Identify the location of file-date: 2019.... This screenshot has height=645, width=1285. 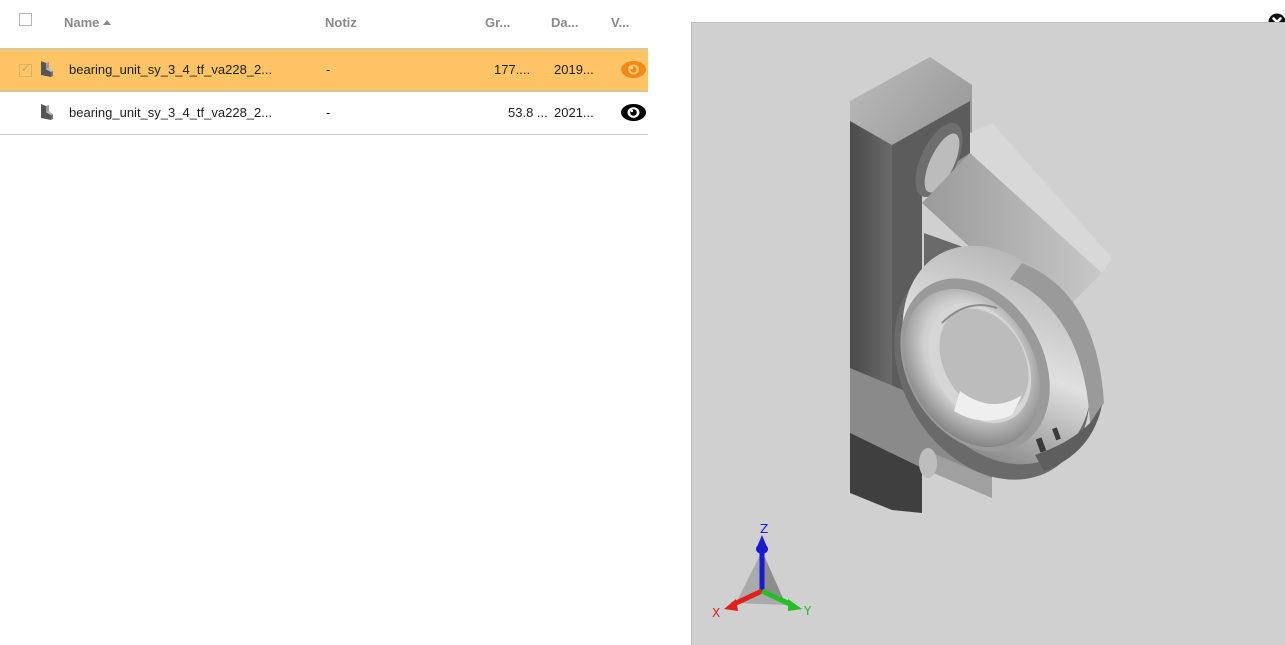
(574, 69).